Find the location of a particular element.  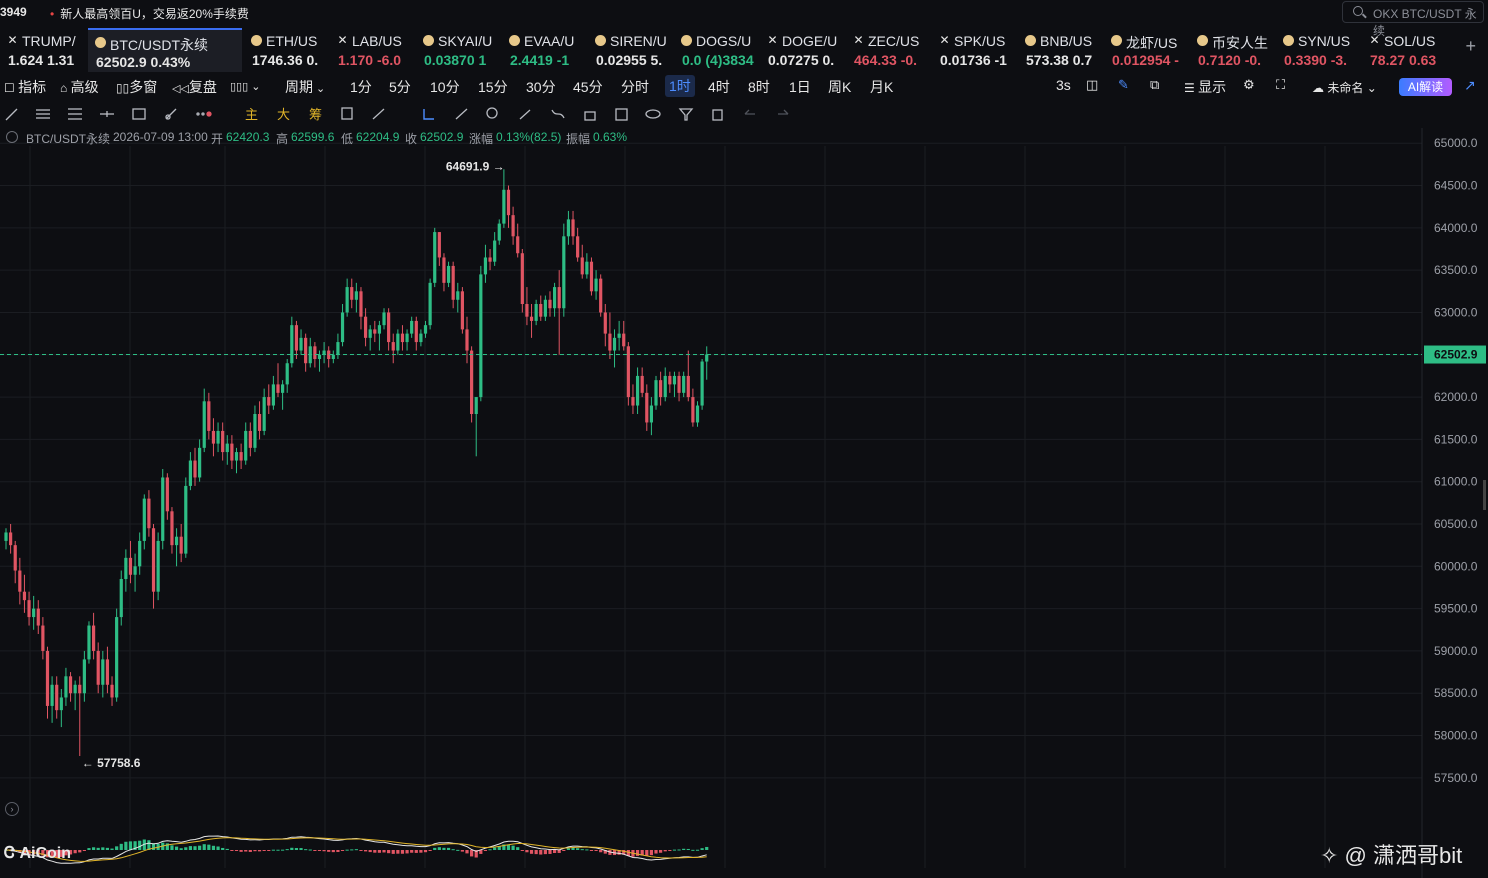

ticker-tab: SIREN/U 0.02955 5. is located at coordinates (630, 50).